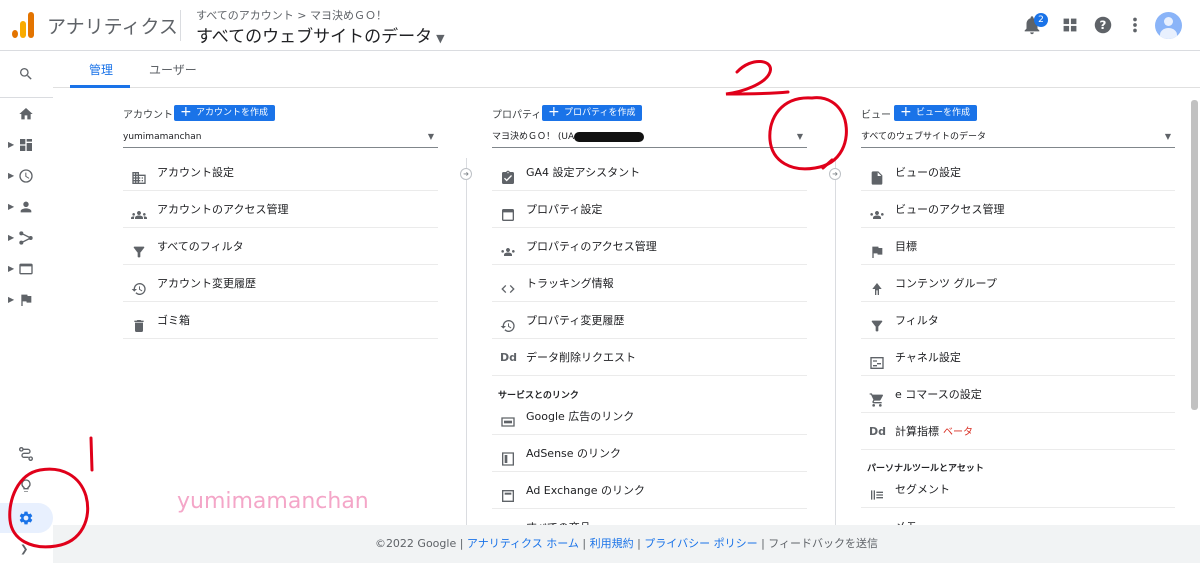  I want to click on admin-gear-icon, so click(26, 518).